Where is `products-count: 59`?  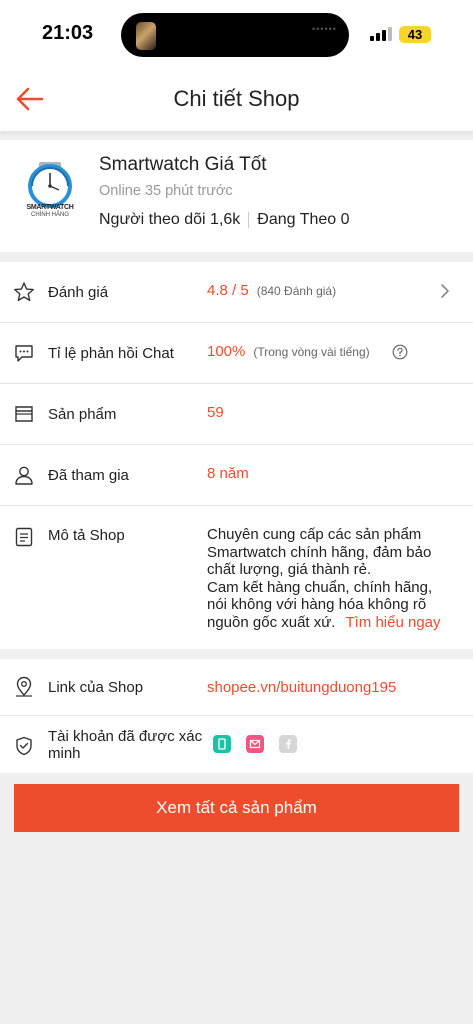
products-count: 59 is located at coordinates (215, 412).